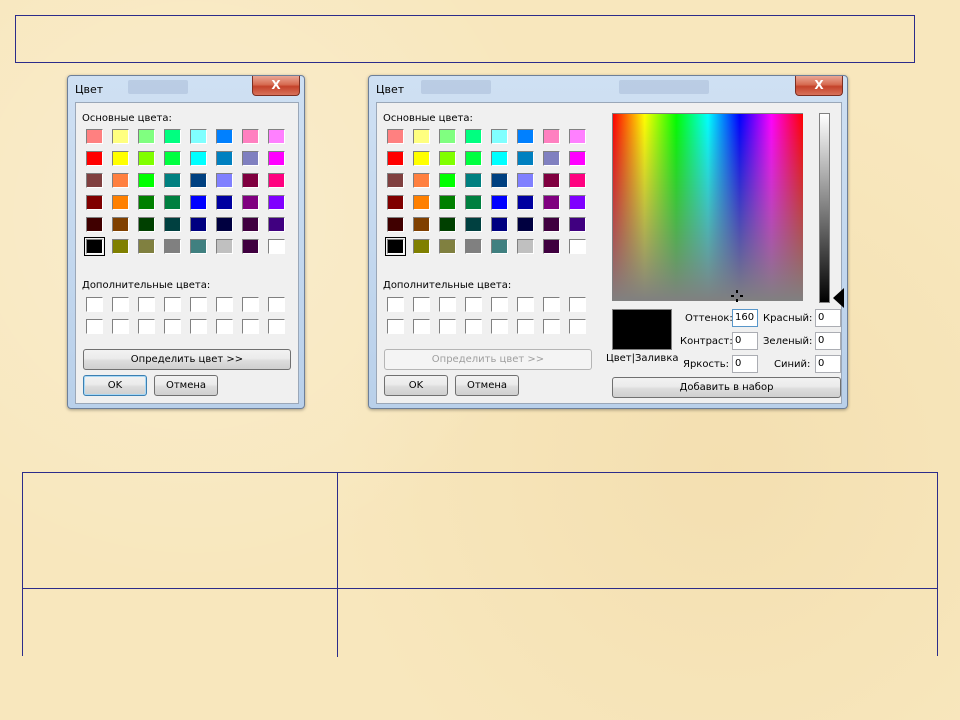 The height and width of the screenshot is (720, 960). I want to click on color-spectrum, so click(707, 207).